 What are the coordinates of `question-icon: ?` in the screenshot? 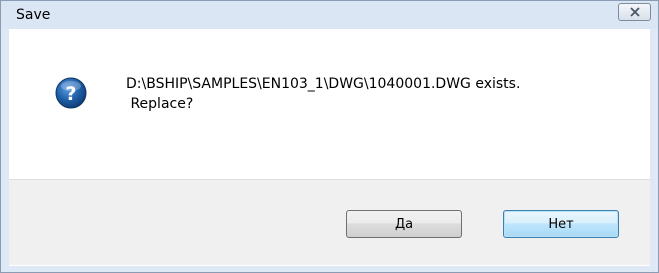 It's located at (71, 93).